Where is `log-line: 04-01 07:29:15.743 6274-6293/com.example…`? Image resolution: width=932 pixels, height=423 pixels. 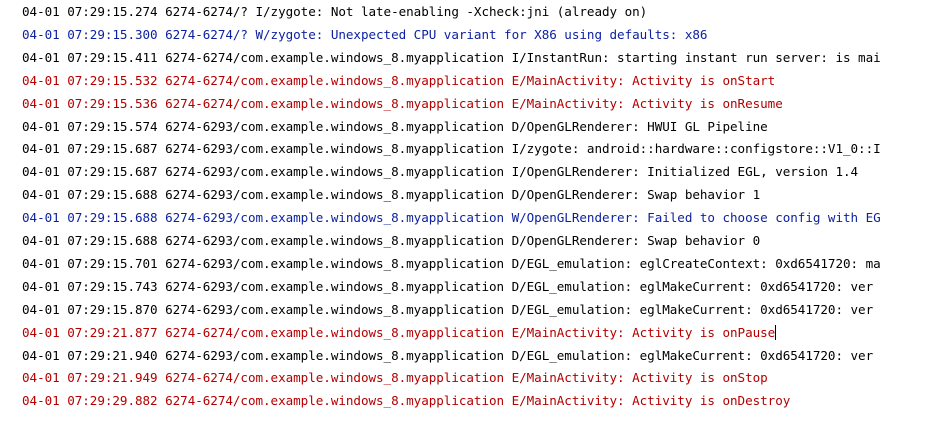 log-line: 04-01 07:29:15.743 6274-6293/com.example… is located at coordinates (447, 286).